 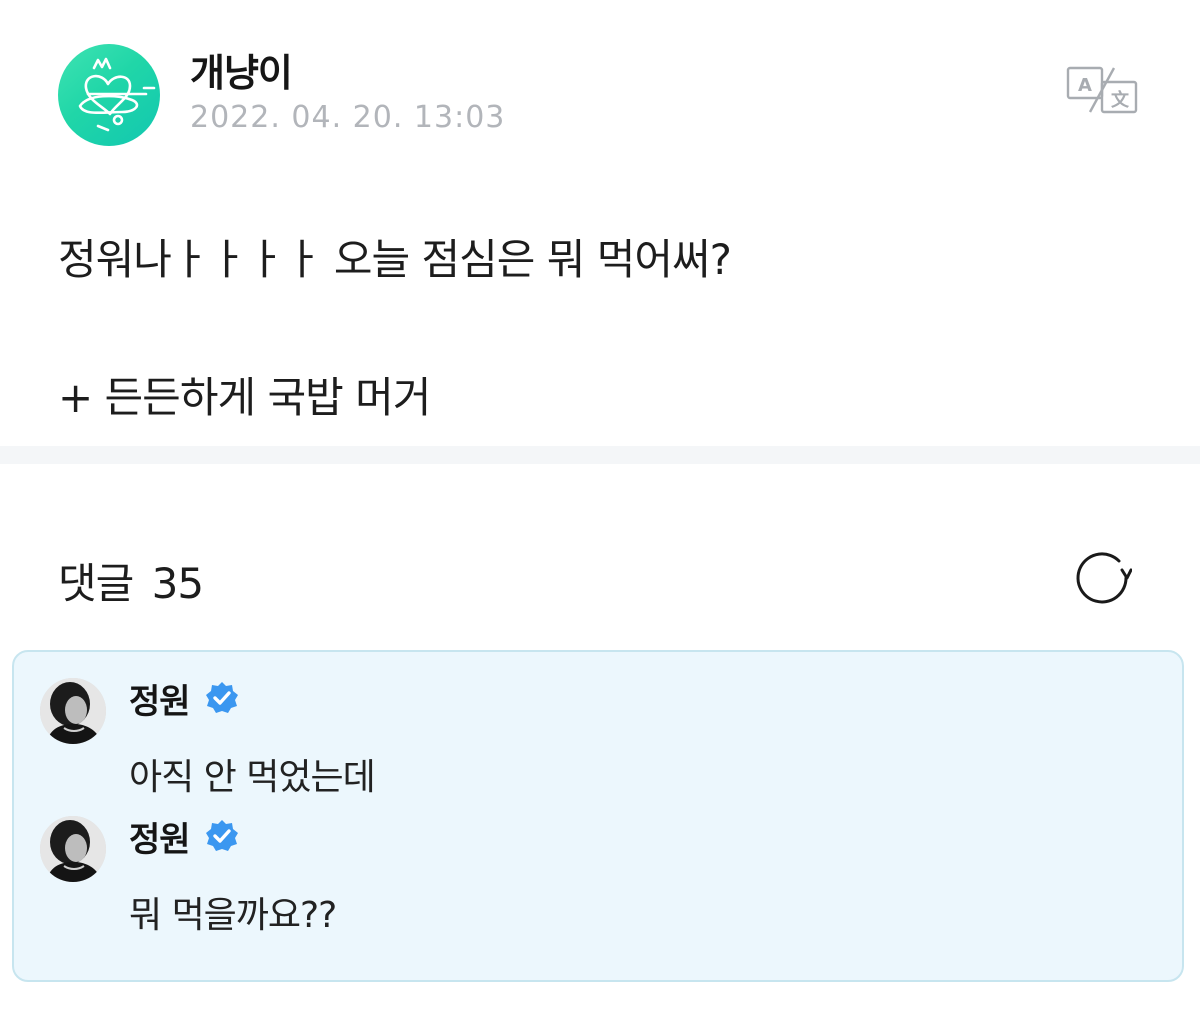 What do you see at coordinates (395, 259) in the screenshot?
I see `post-body-line-1: 정워나ㅏㅏㅏㅏ 오늘 점심은 뭐 먹어써?` at bounding box center [395, 259].